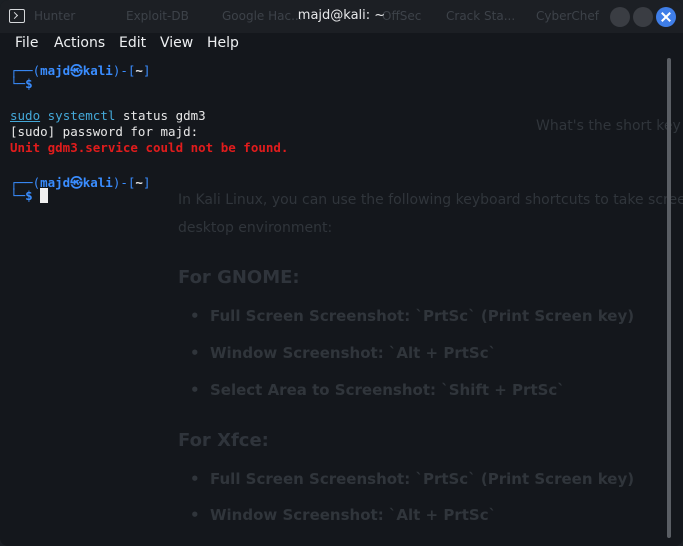 This screenshot has height=546, width=683. What do you see at coordinates (643, 17) in the screenshot?
I see `maximize-button` at bounding box center [643, 17].